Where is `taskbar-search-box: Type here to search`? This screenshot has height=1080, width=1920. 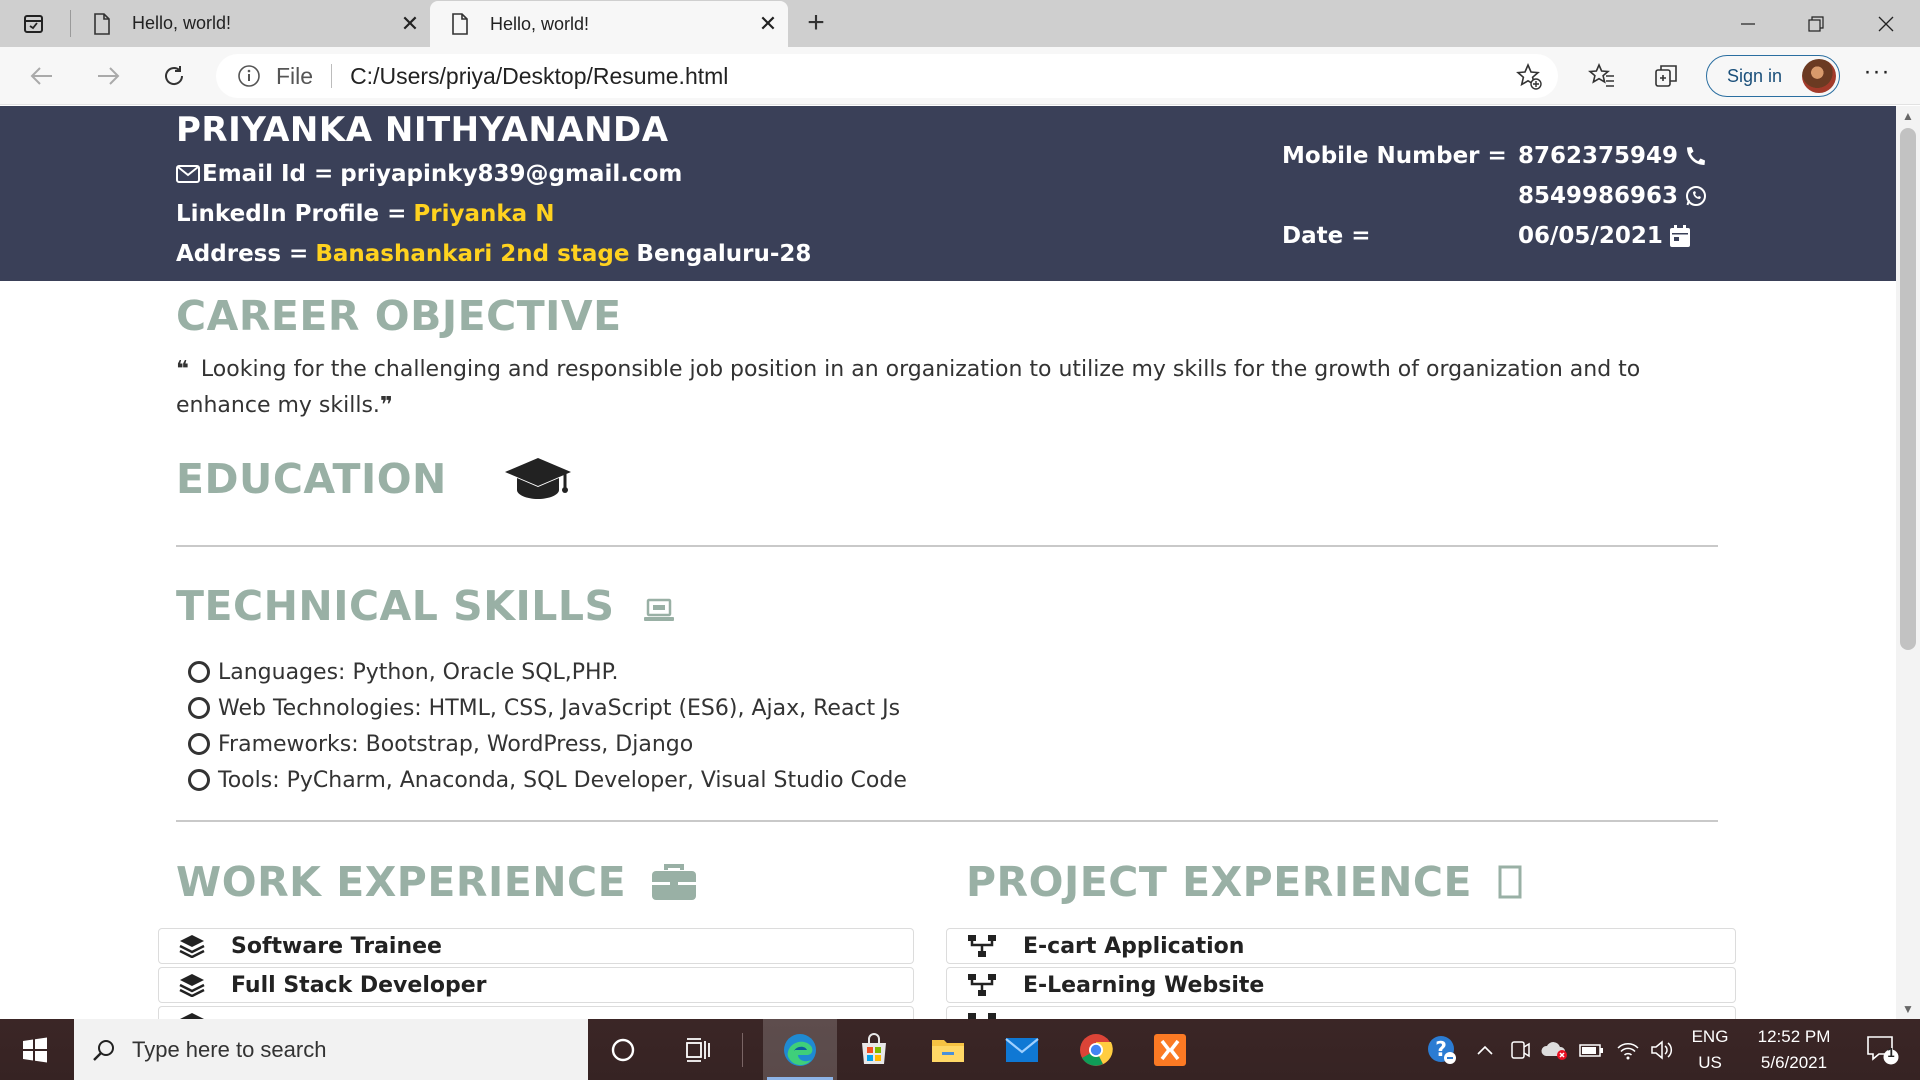 taskbar-search-box: Type here to search is located at coordinates (331, 1049).